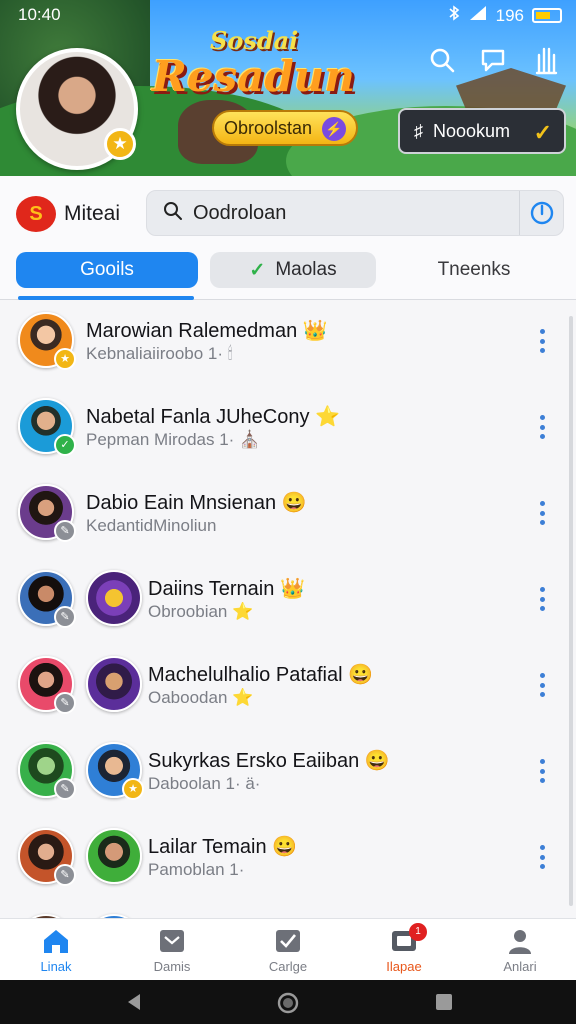 The height and width of the screenshot is (1024, 576). Describe the element at coordinates (240, 212) in the screenshot. I see `search-value: Oodroloan` at that location.